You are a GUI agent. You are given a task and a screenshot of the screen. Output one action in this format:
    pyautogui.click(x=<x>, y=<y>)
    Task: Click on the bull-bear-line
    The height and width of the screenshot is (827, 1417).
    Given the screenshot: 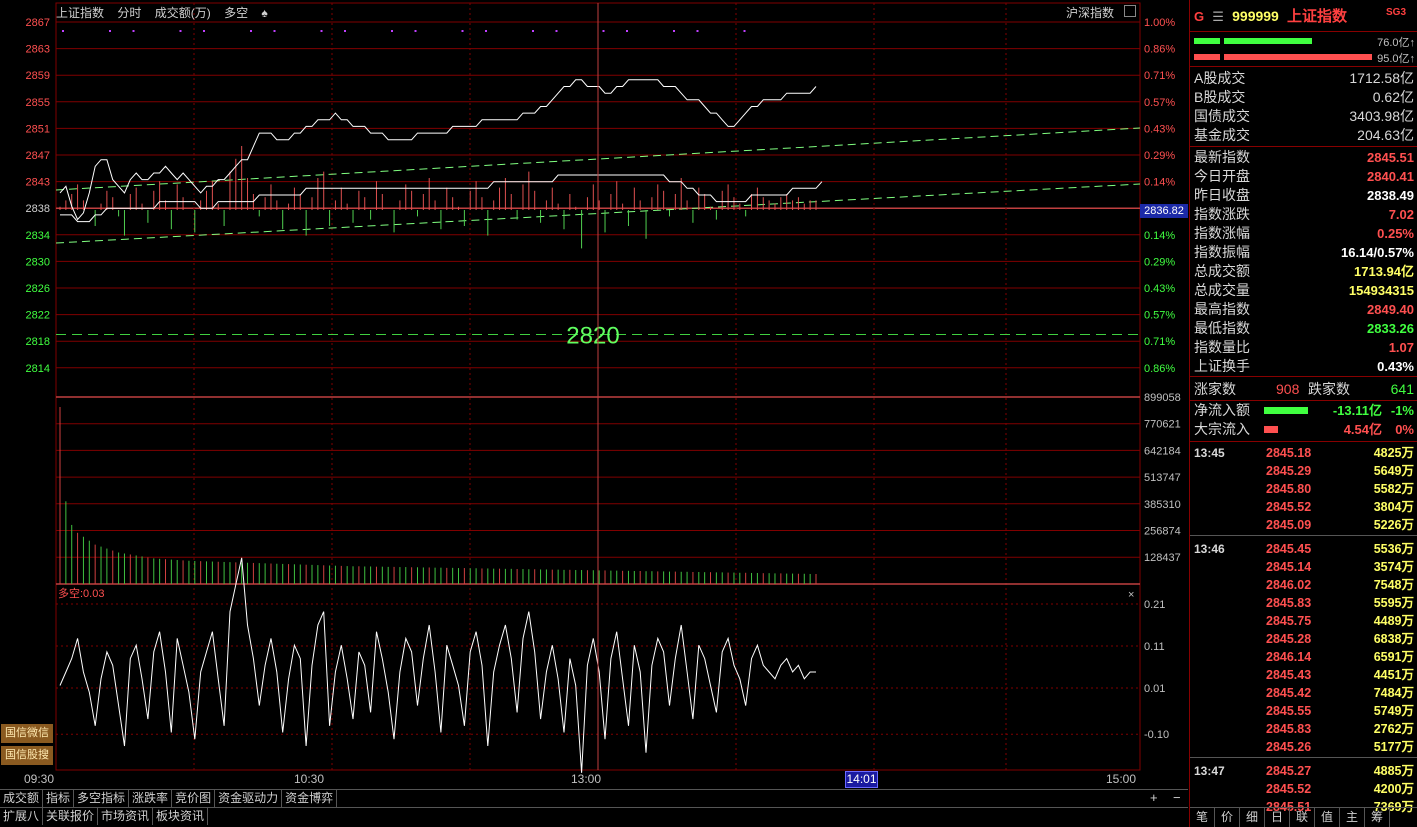 What is the action you would take?
    pyautogui.click(x=437, y=665)
    